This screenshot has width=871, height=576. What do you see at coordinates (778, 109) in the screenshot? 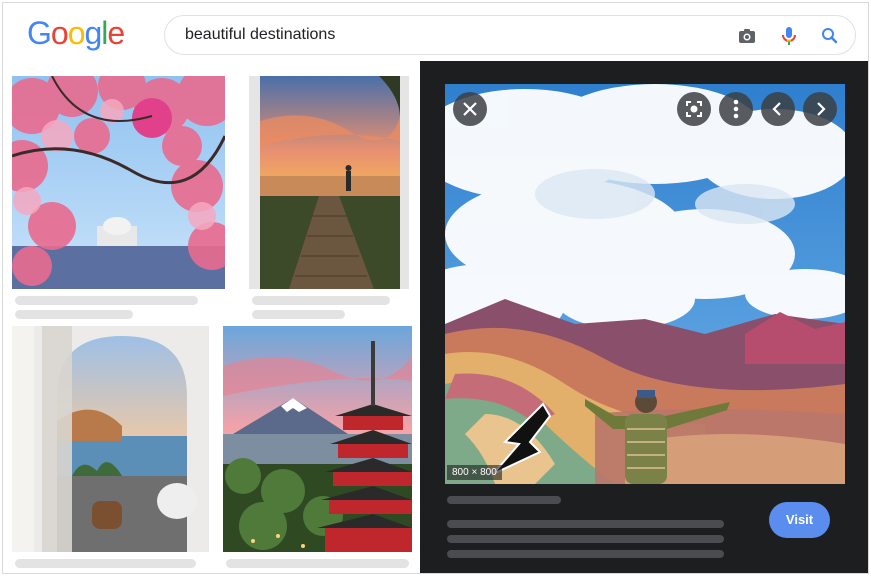
I see `chevron-left-icon` at bounding box center [778, 109].